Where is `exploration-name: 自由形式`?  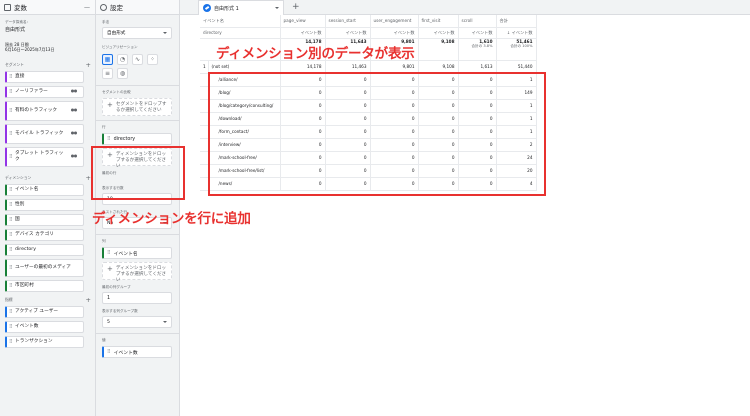 exploration-name: 自由形式 is located at coordinates (47, 29).